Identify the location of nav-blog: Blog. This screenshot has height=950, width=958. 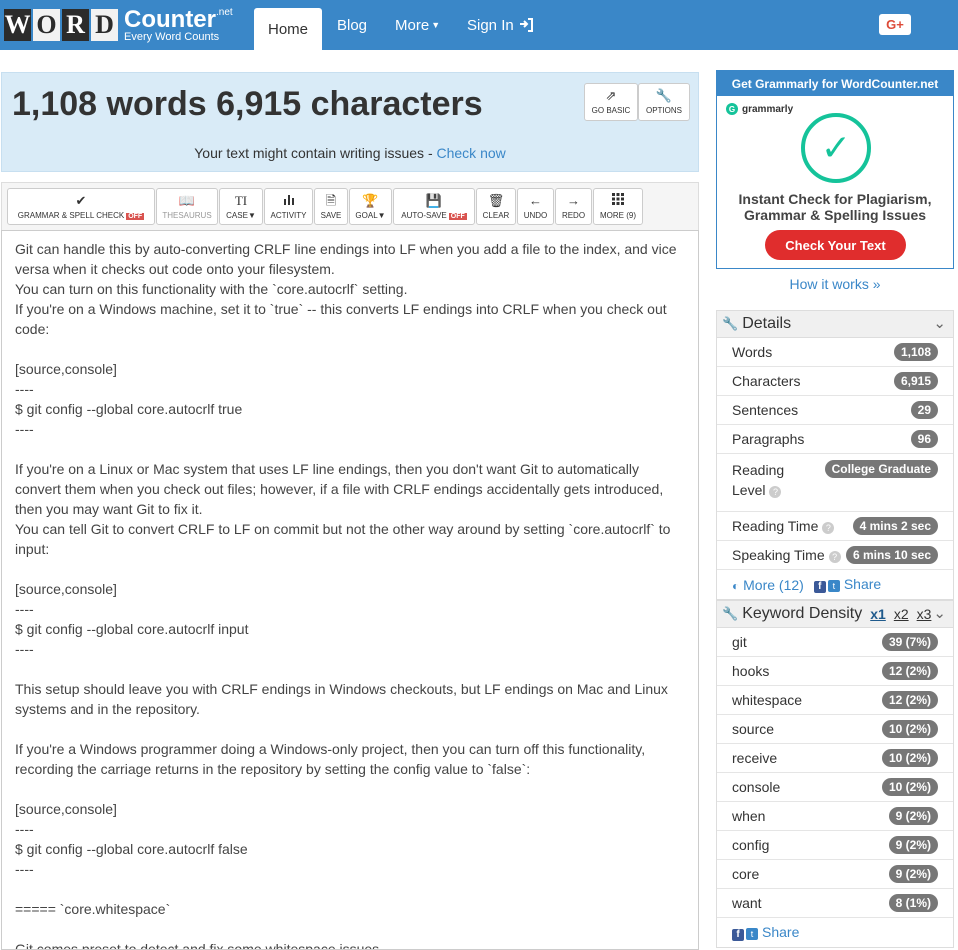
(352, 25).